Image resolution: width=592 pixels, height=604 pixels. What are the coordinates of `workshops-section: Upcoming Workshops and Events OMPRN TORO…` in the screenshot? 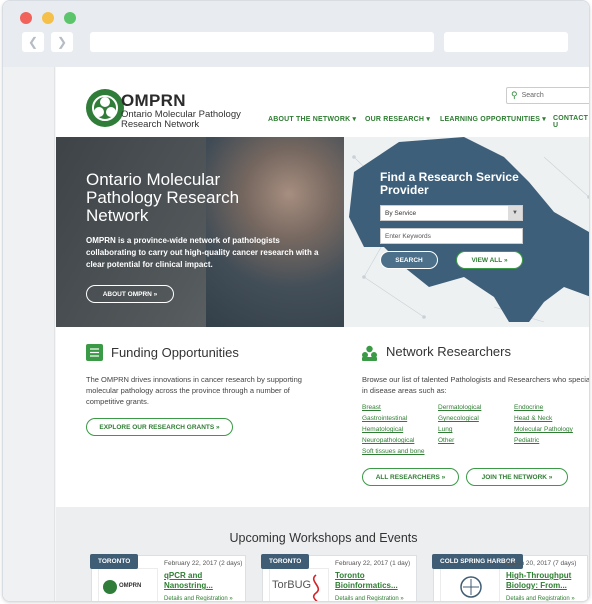 It's located at (322, 554).